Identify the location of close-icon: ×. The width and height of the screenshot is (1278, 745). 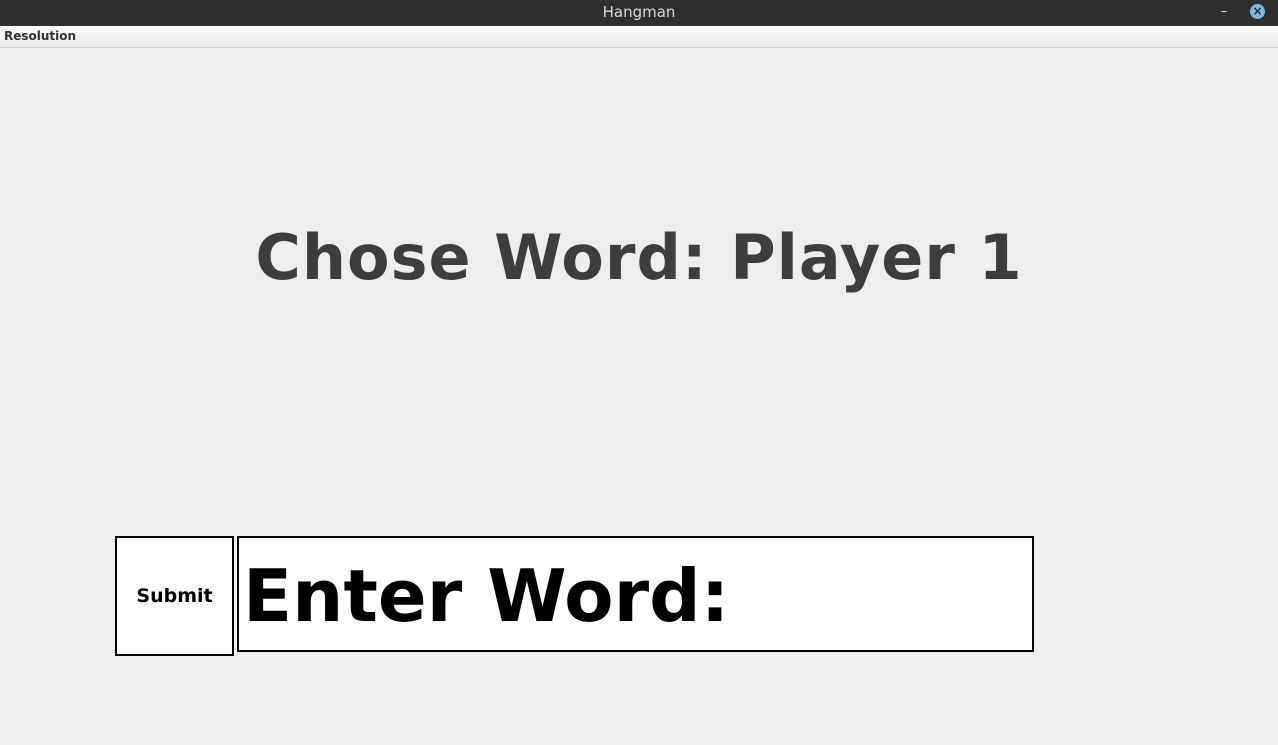
(1257, 11).